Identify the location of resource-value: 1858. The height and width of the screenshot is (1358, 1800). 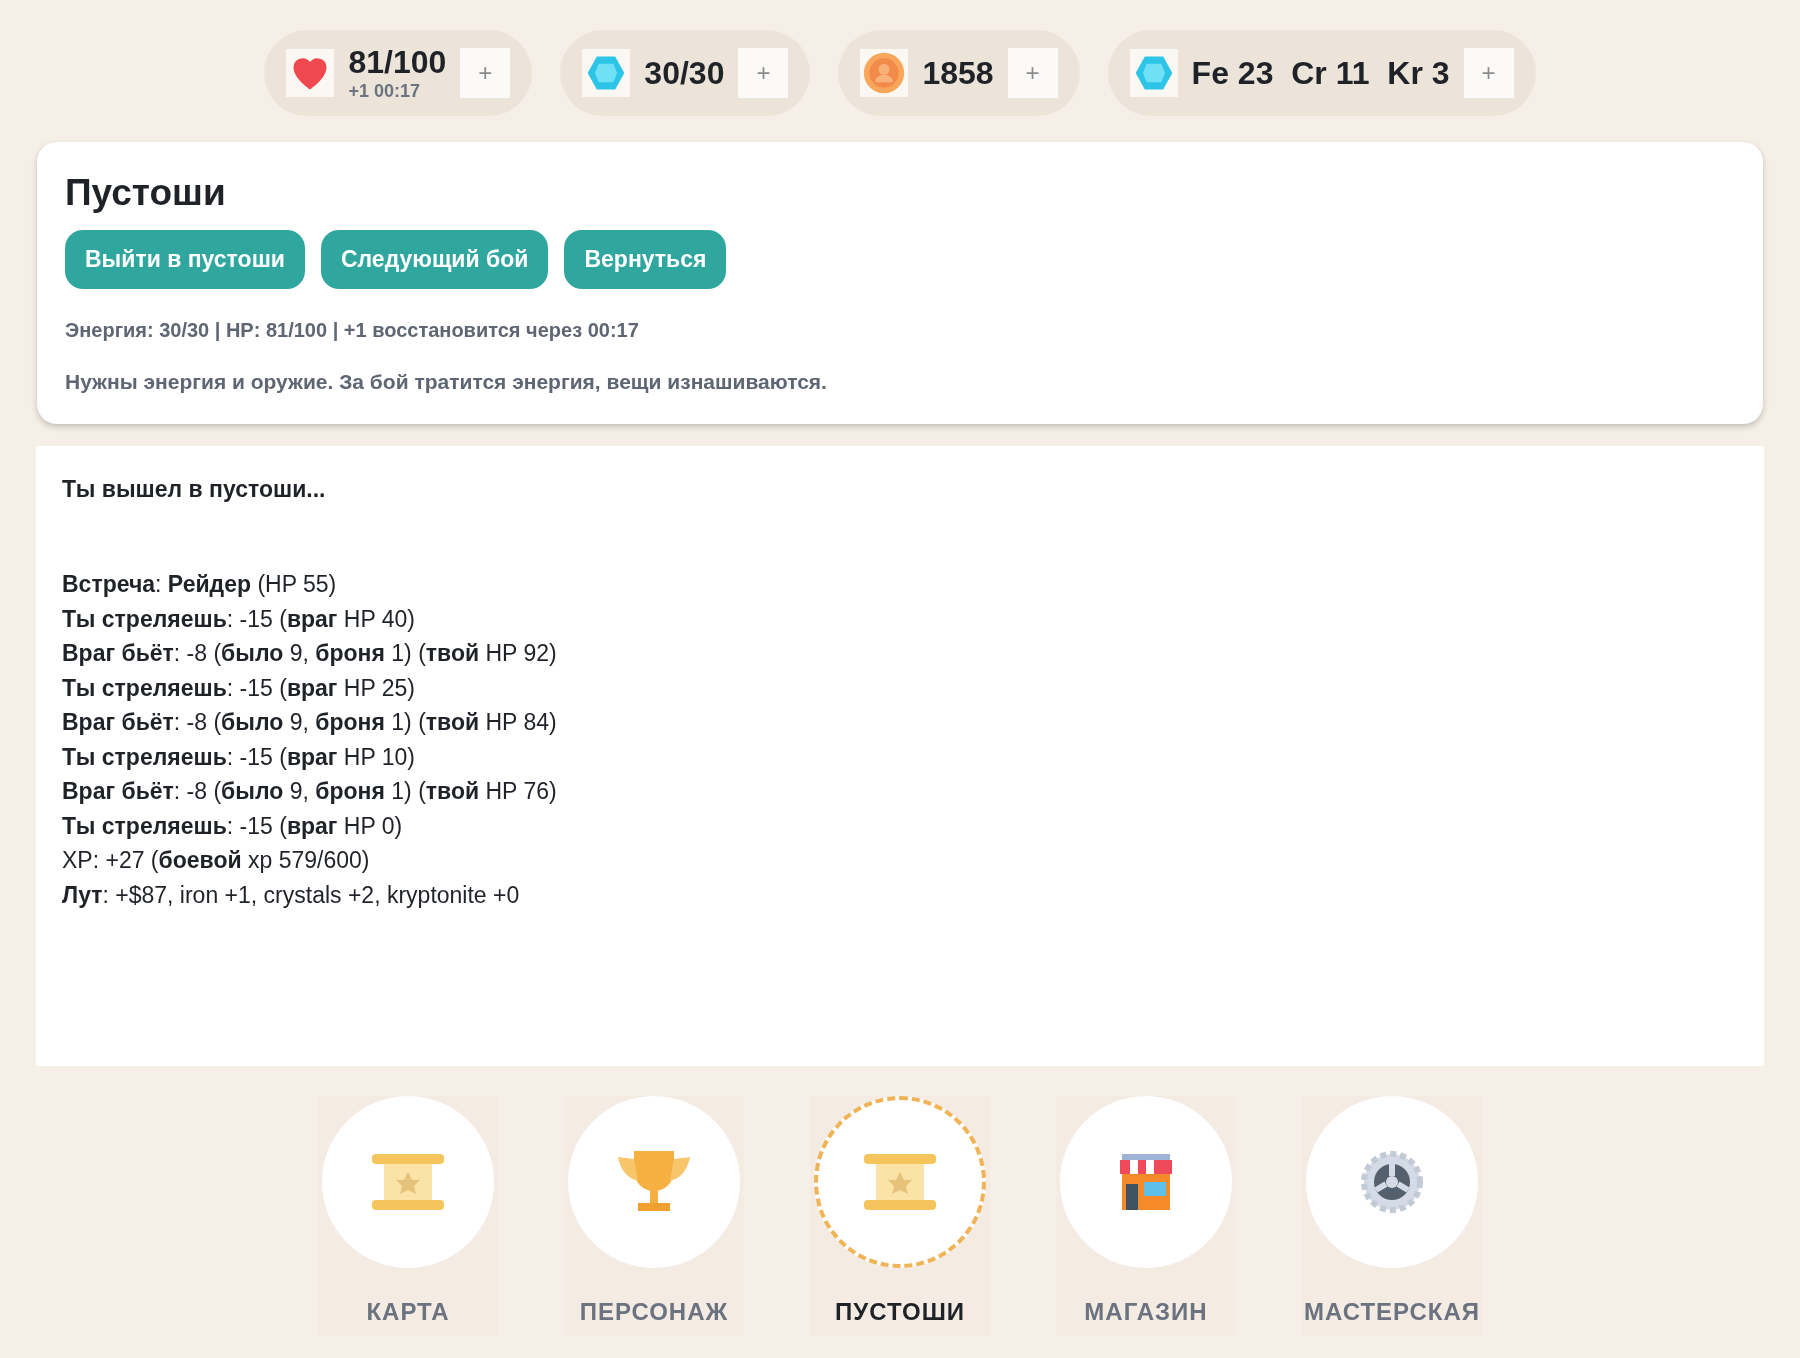
(958, 73).